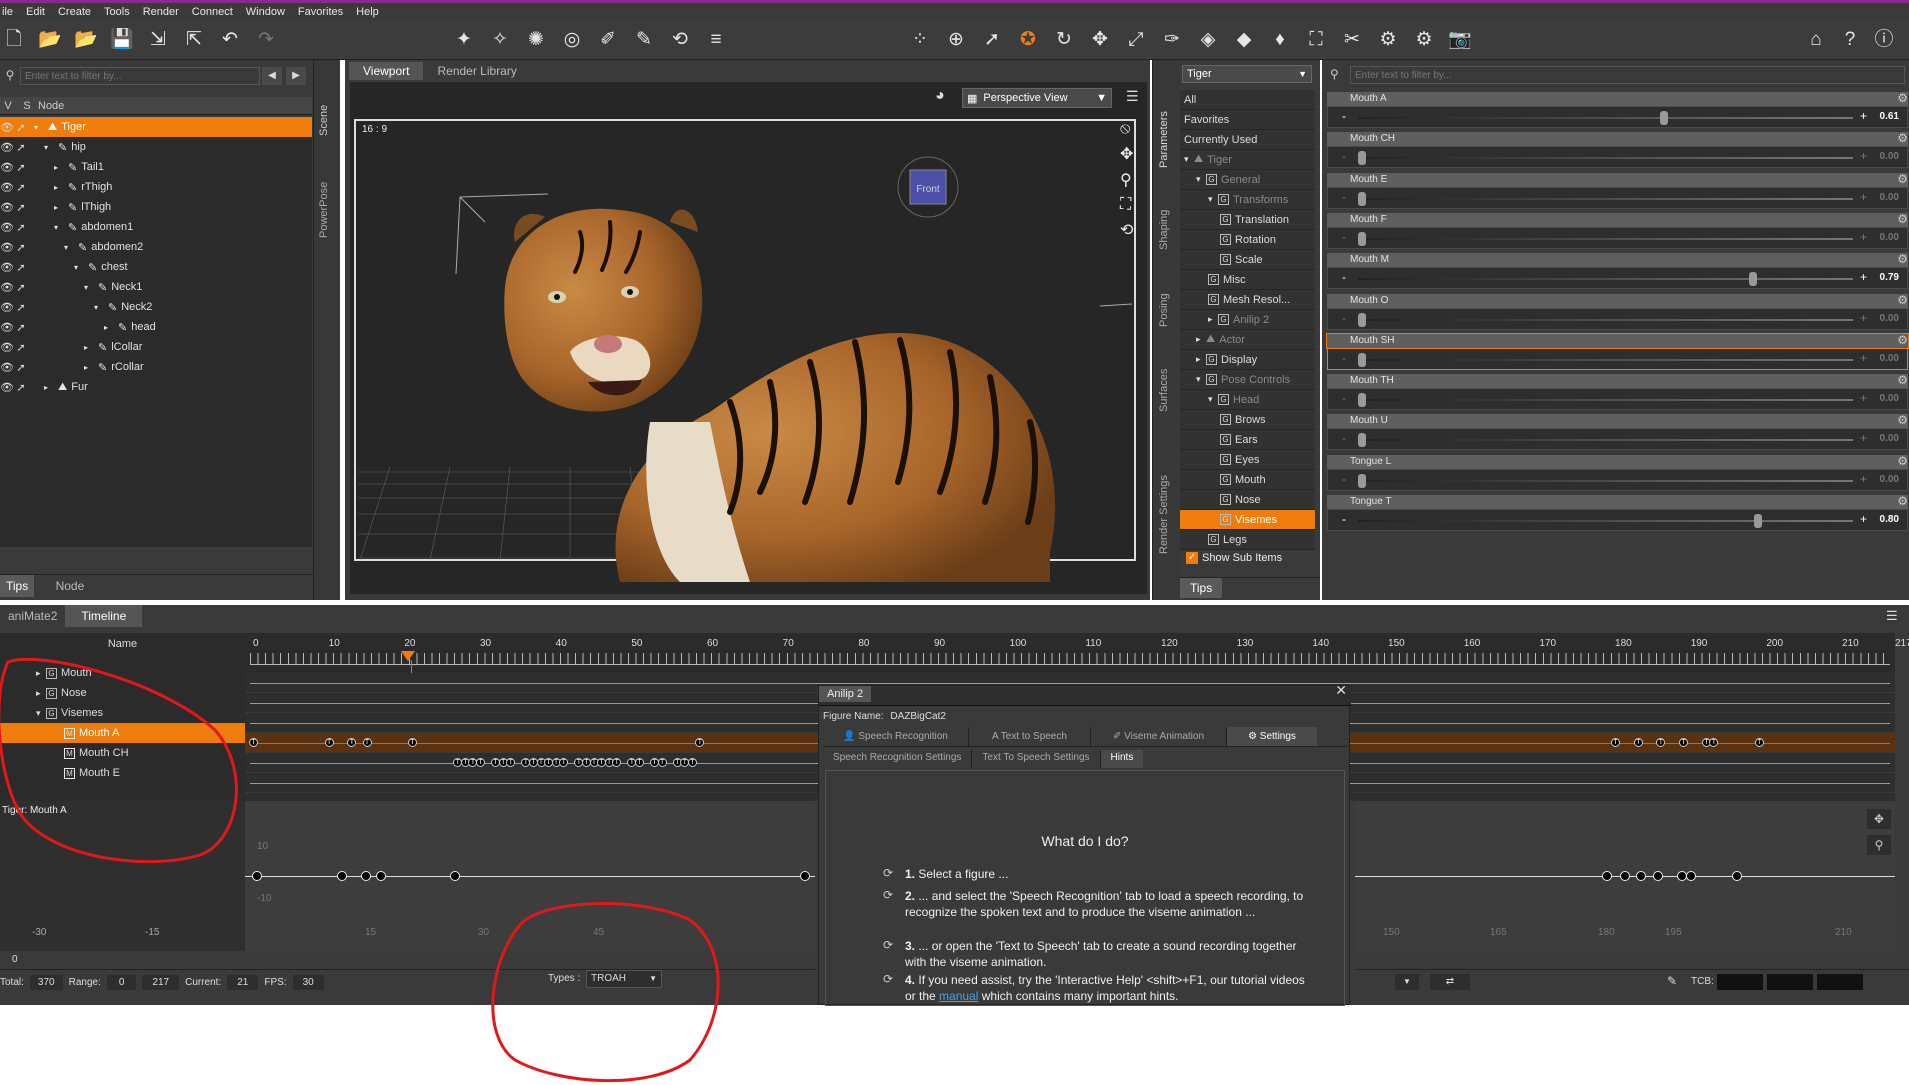 This screenshot has height=1085, width=1909. What do you see at coordinates (1316, 40) in the screenshot?
I see `render-viewport-icon: ⛶` at bounding box center [1316, 40].